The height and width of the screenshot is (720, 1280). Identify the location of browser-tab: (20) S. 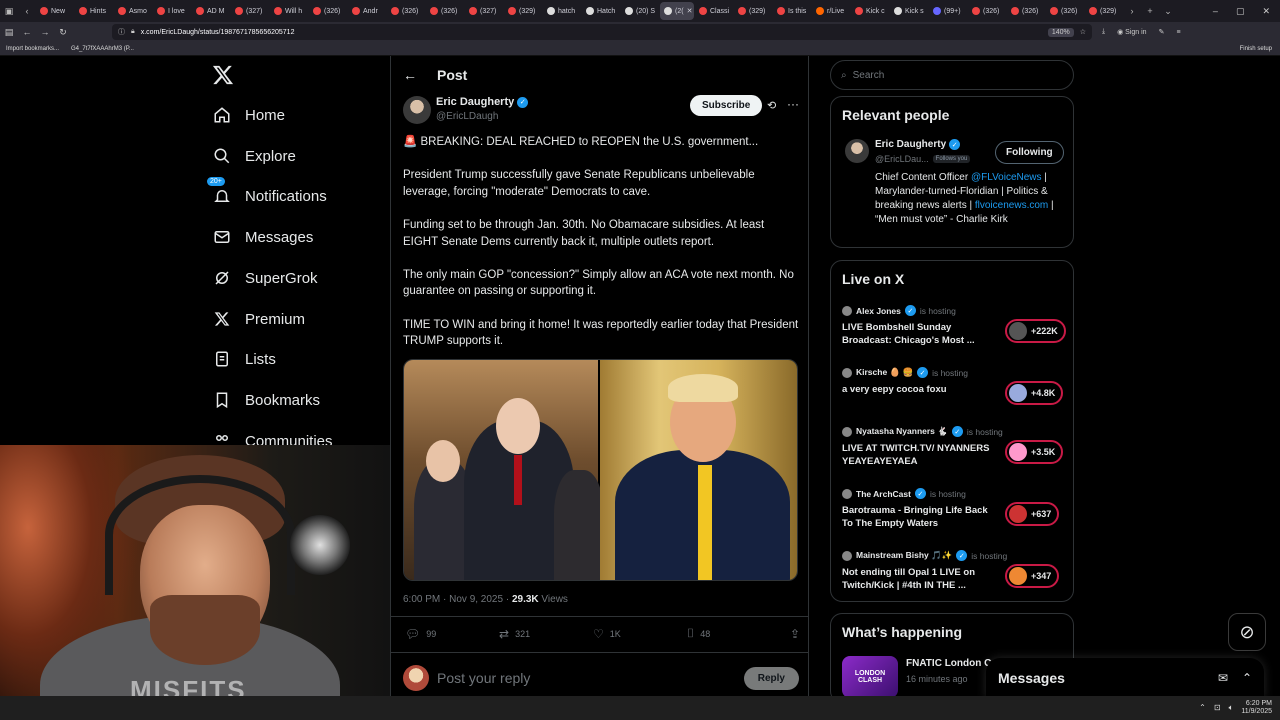
(640, 11).